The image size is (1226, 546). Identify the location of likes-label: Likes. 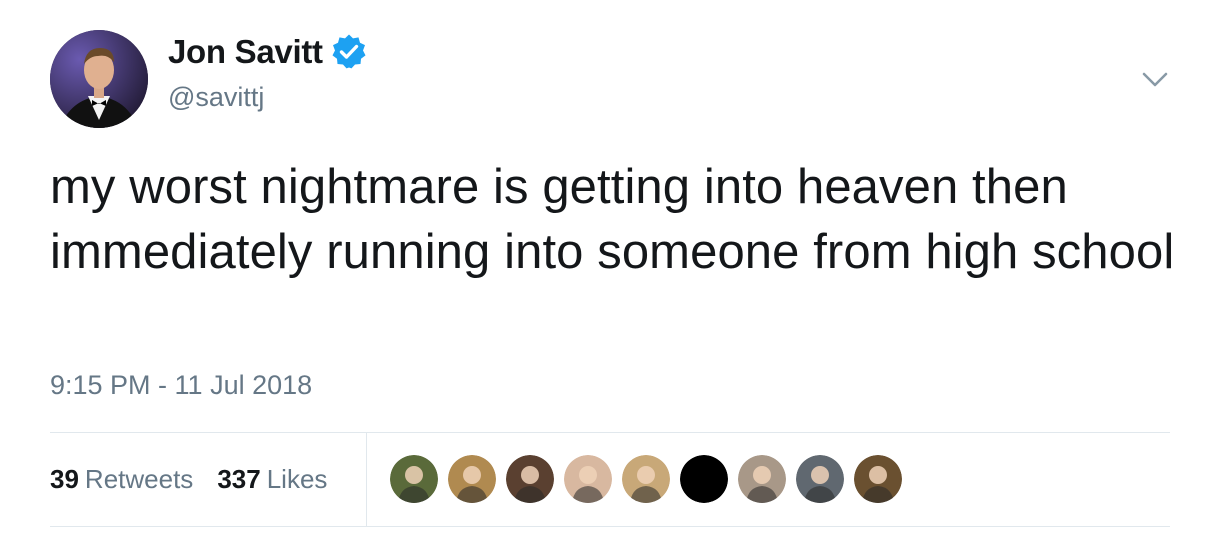
(297, 478).